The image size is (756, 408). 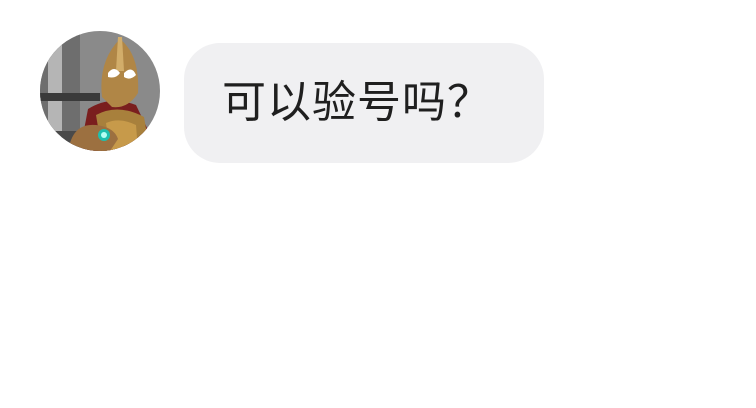 I want to click on armored-hero-avatar-icon, so click(x=100, y=91).